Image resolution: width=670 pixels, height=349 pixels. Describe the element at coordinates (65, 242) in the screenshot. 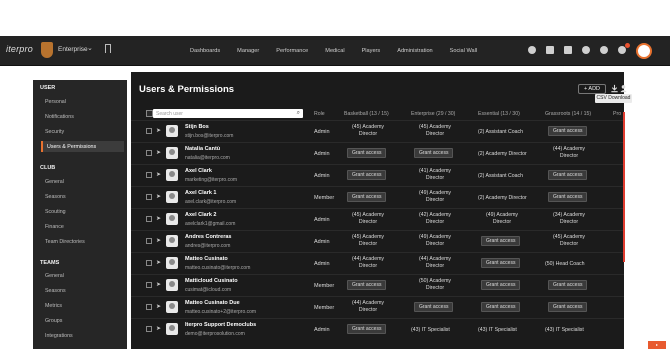

I see `sidebar-item-team-directories: Team Directories` at that location.